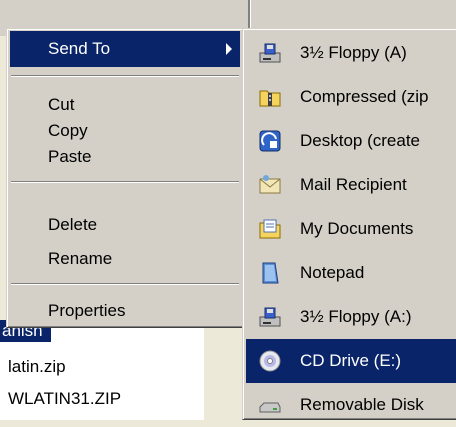  Describe the element at coordinates (360, 140) in the screenshot. I see `send-to-item-label: Desktop (create` at that location.